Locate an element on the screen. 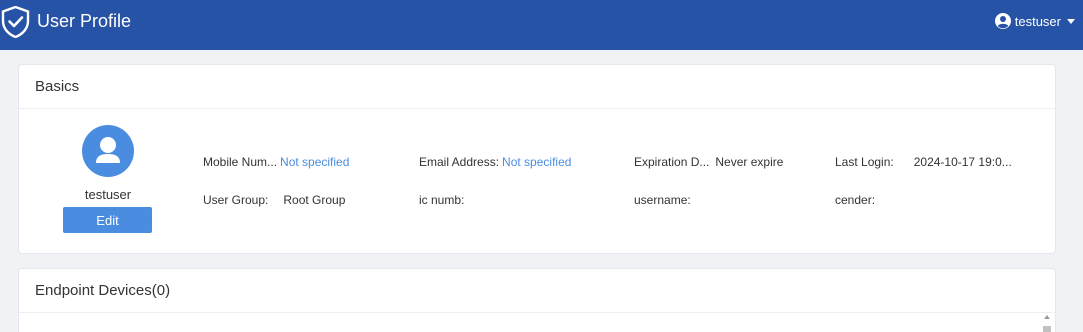  scroll-up-icon is located at coordinates (1047, 317).